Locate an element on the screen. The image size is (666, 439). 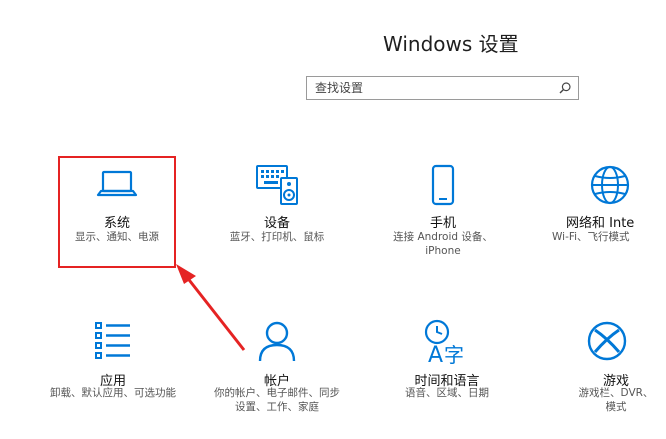
tile-phone: 手机 连接 Android 设备、 iPhone is located at coordinates (443, 212).